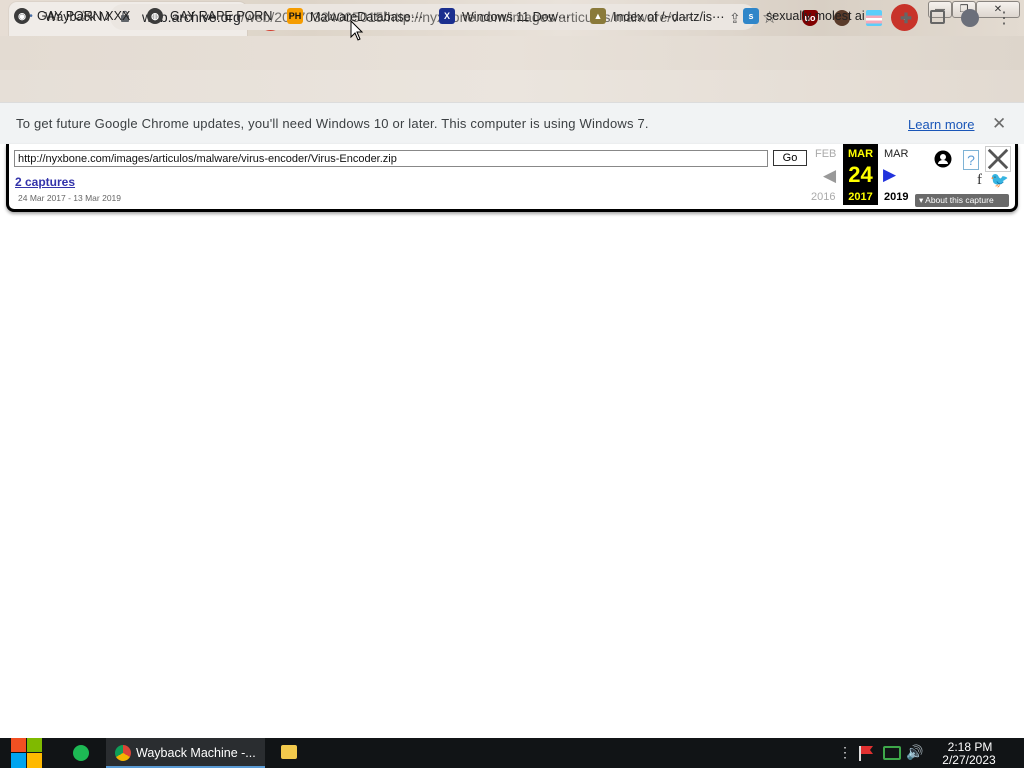 The height and width of the screenshot is (768, 1024). Describe the element at coordinates (84, 16) in the screenshot. I see `bookmark-label: GAY PORN XXX` at that location.